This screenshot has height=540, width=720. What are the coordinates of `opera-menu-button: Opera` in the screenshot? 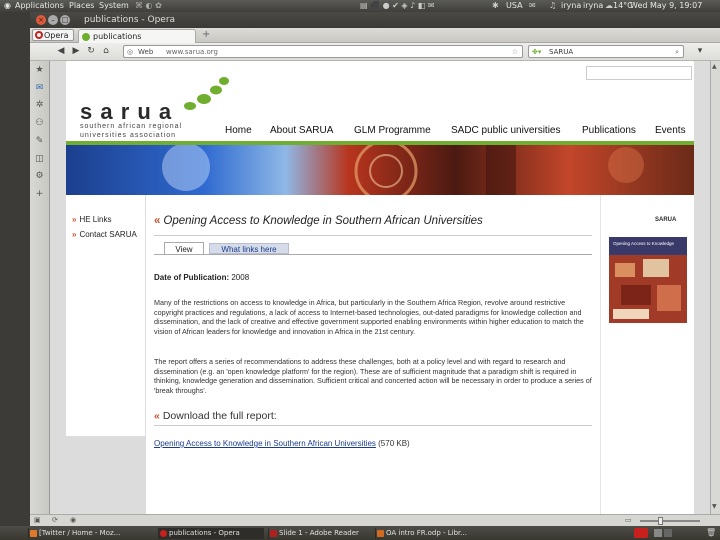 It's located at (53, 35).